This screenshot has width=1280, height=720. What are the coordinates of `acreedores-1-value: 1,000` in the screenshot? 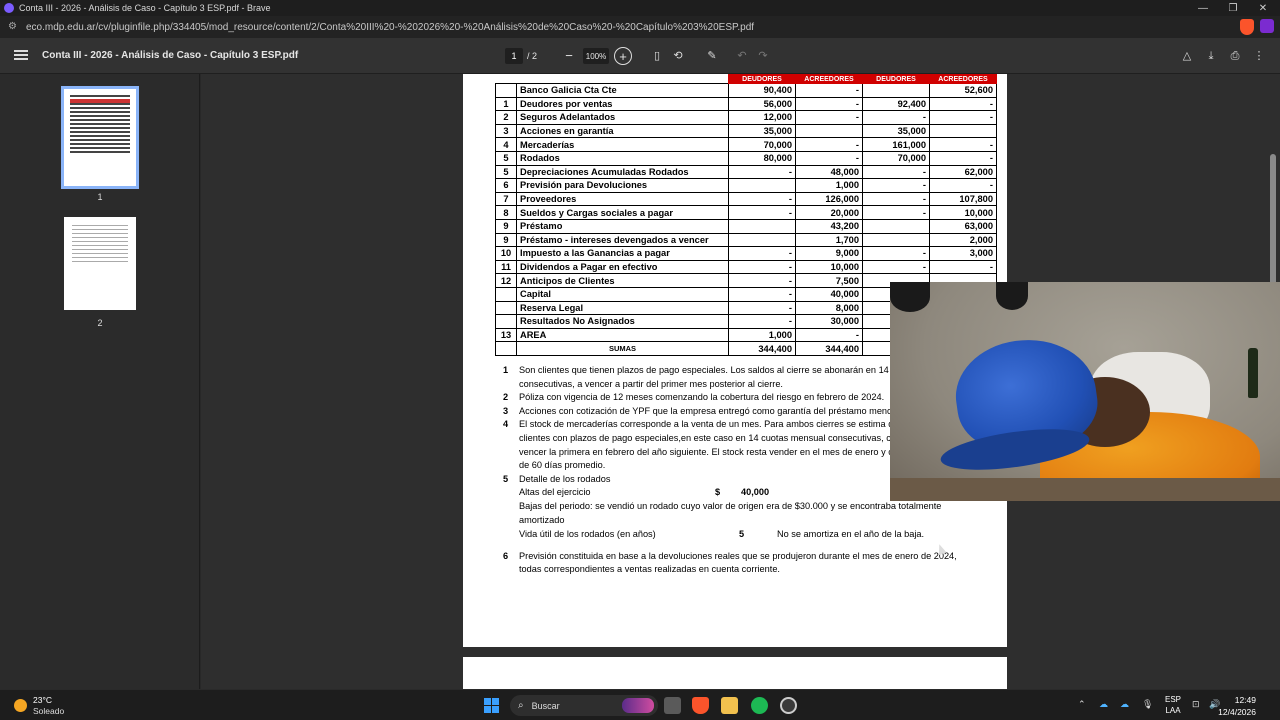 It's located at (829, 185).